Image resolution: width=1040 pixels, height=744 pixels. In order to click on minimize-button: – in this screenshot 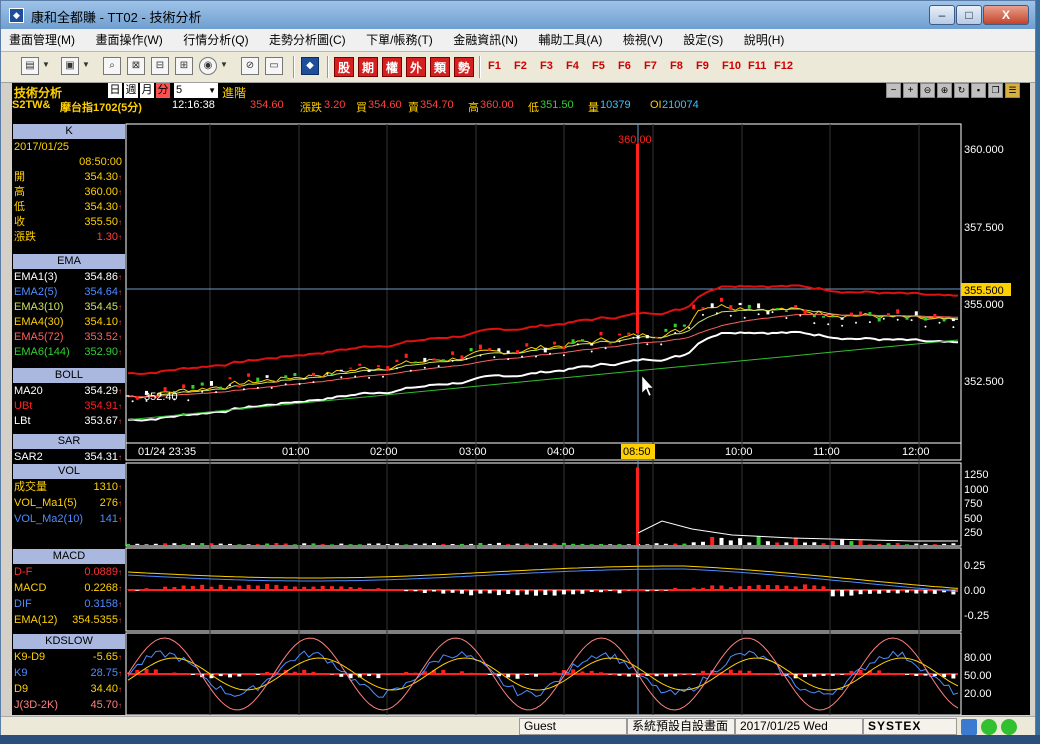, I will do `click(942, 15)`.